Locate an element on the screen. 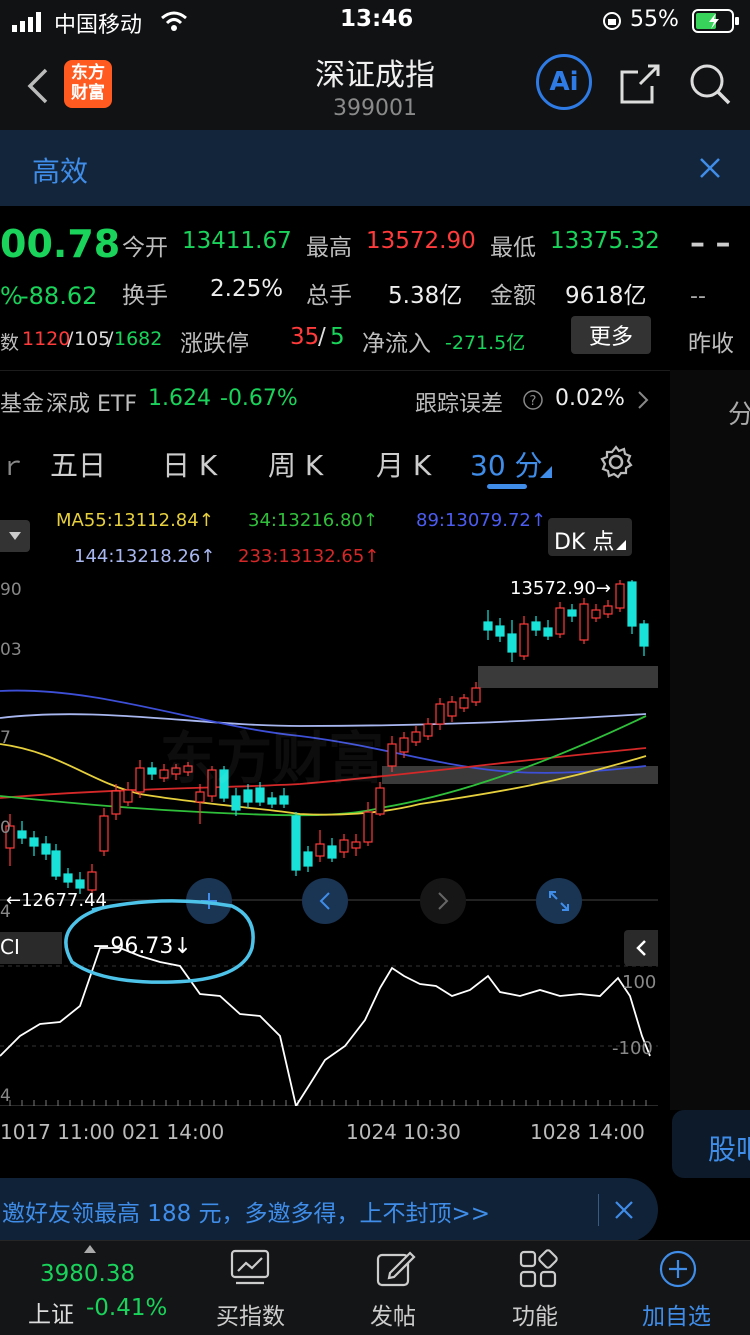 Image resolution: width=750 pixels, height=1335 pixels. settings-gear-icon is located at coordinates (616, 462).